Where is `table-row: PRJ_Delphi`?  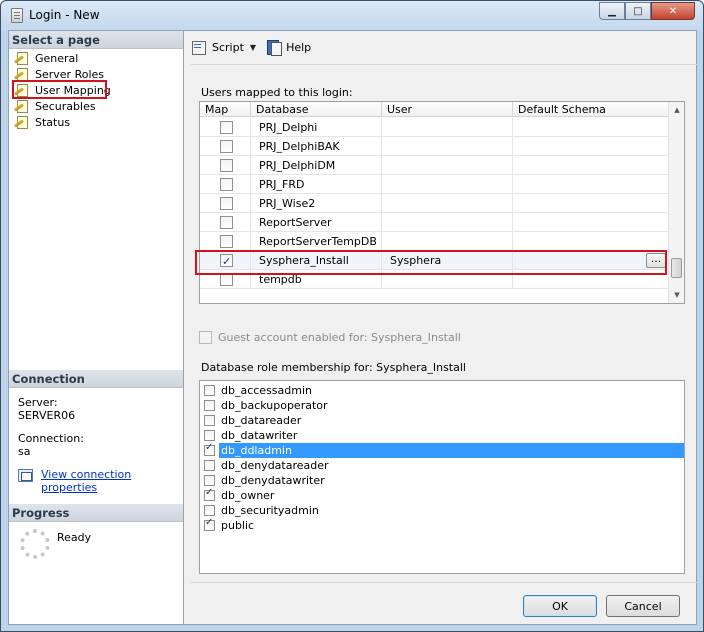
table-row: PRJ_Delphi is located at coordinates (435, 127).